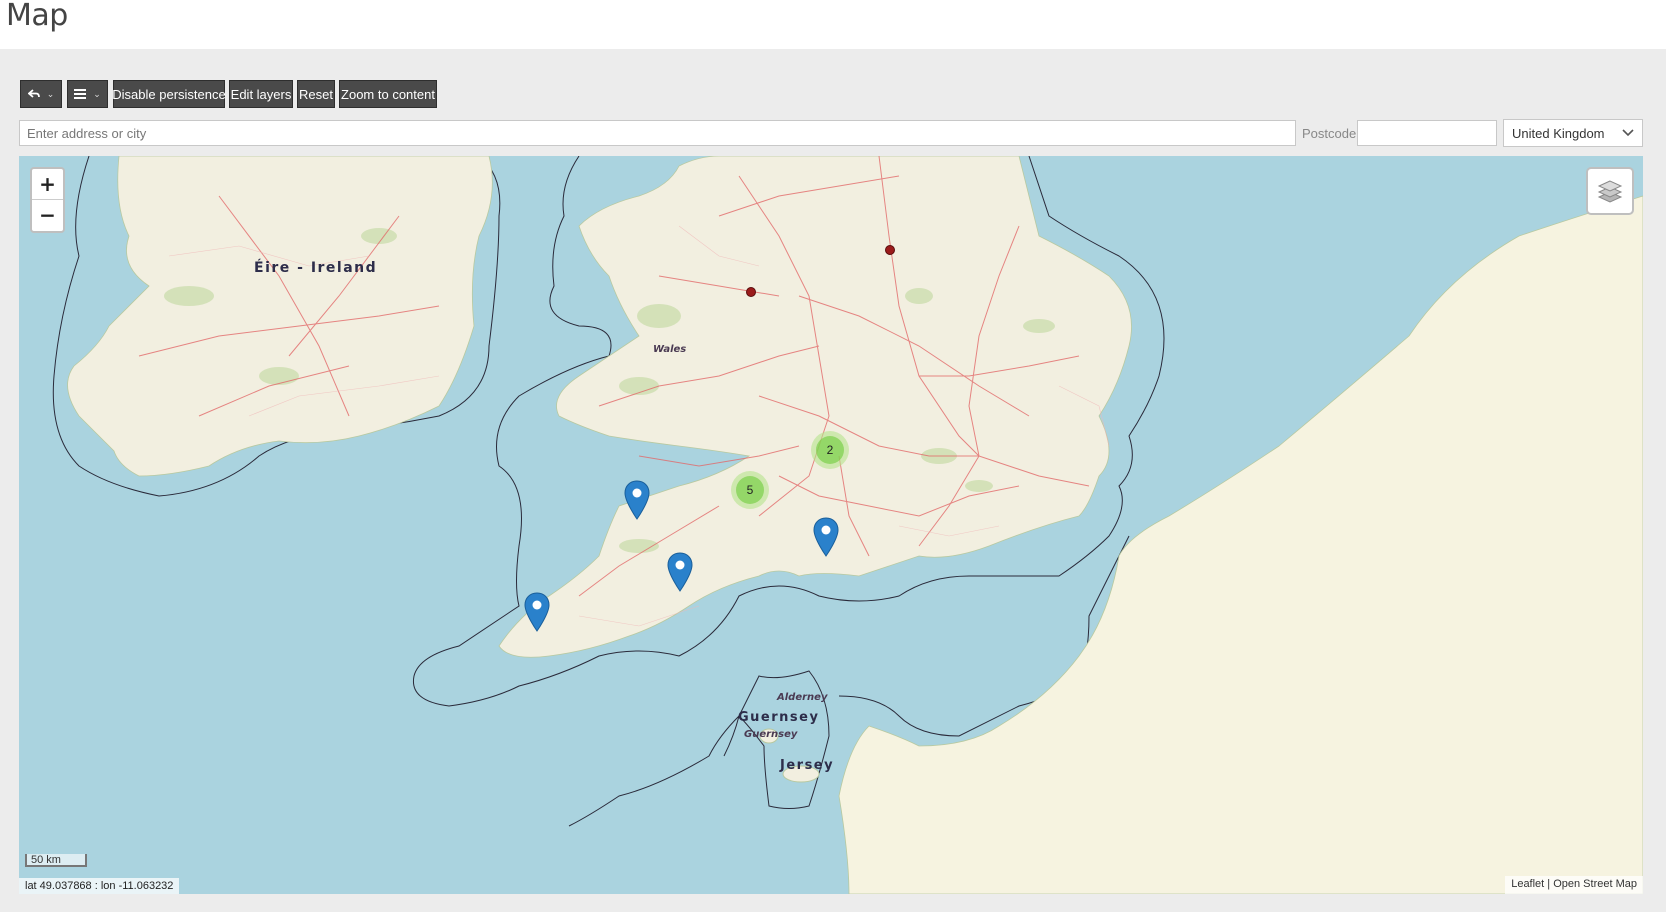 The image size is (1666, 912). I want to click on disable-persistence-button: Disable persistence, so click(169, 94).